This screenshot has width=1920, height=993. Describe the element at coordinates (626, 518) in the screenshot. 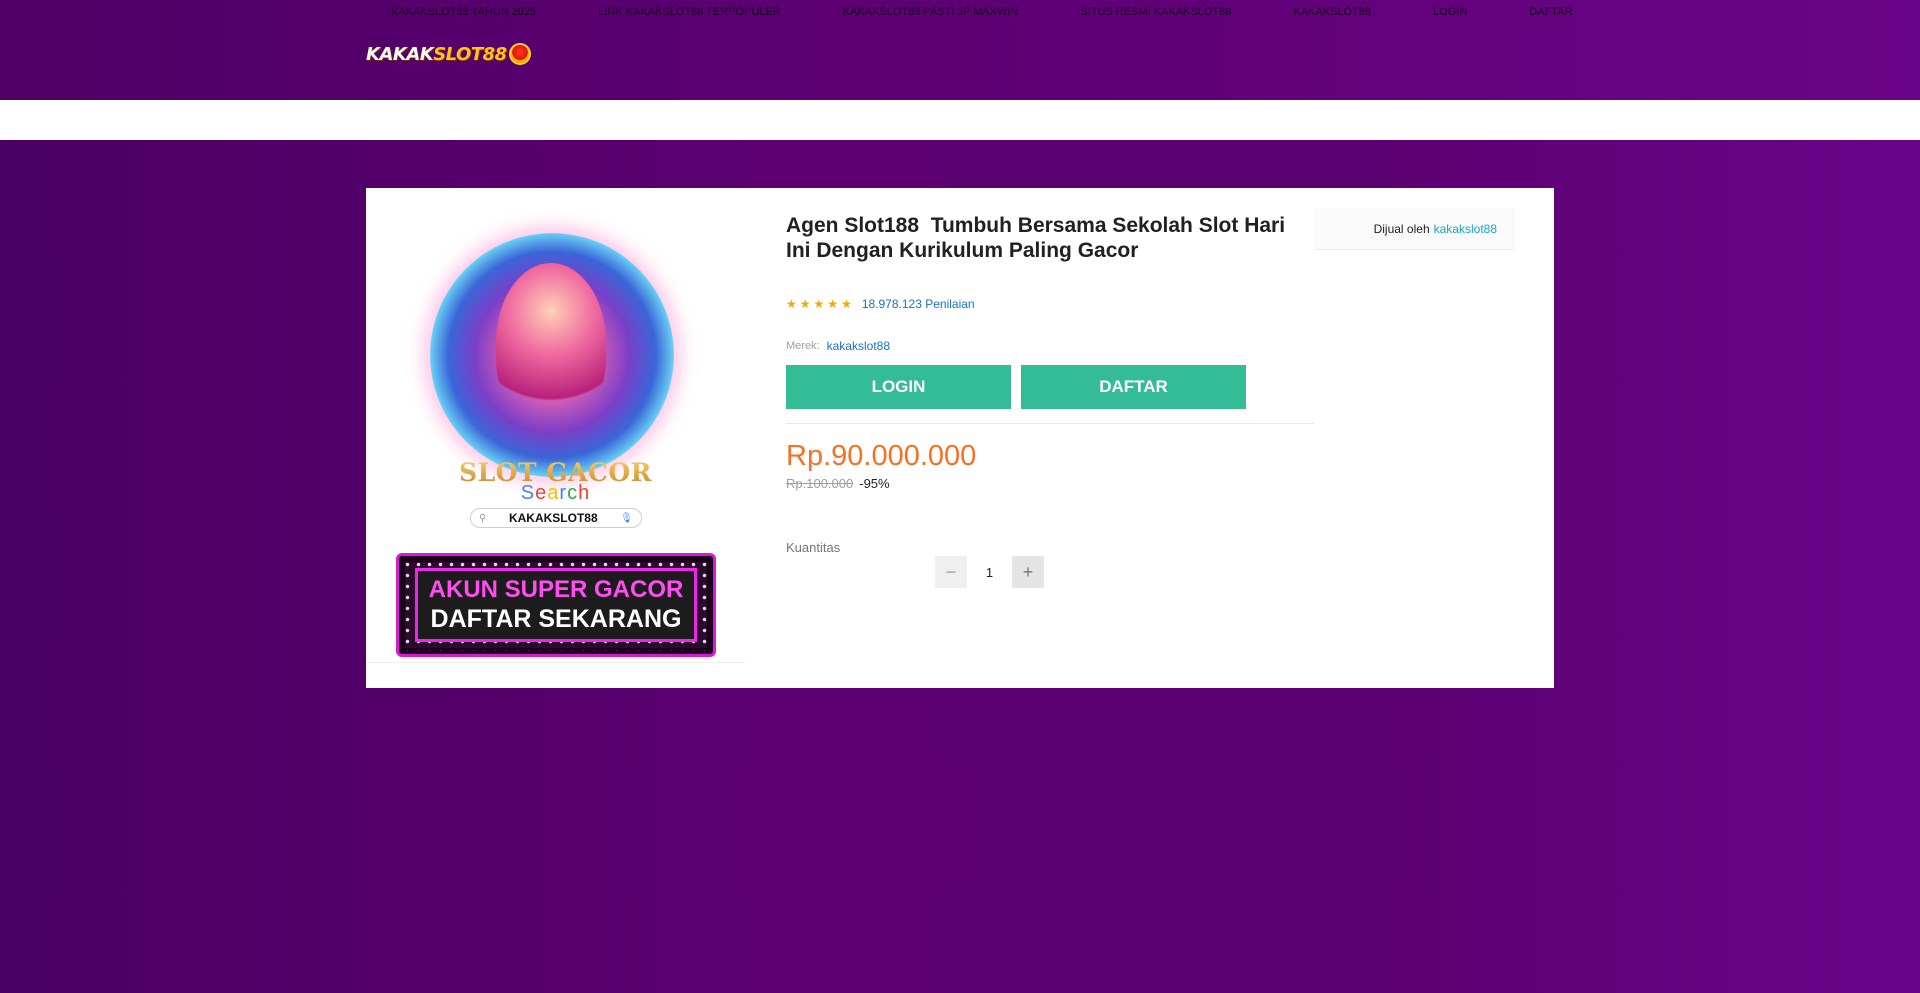

I see `microphone-icon: 🎙` at that location.